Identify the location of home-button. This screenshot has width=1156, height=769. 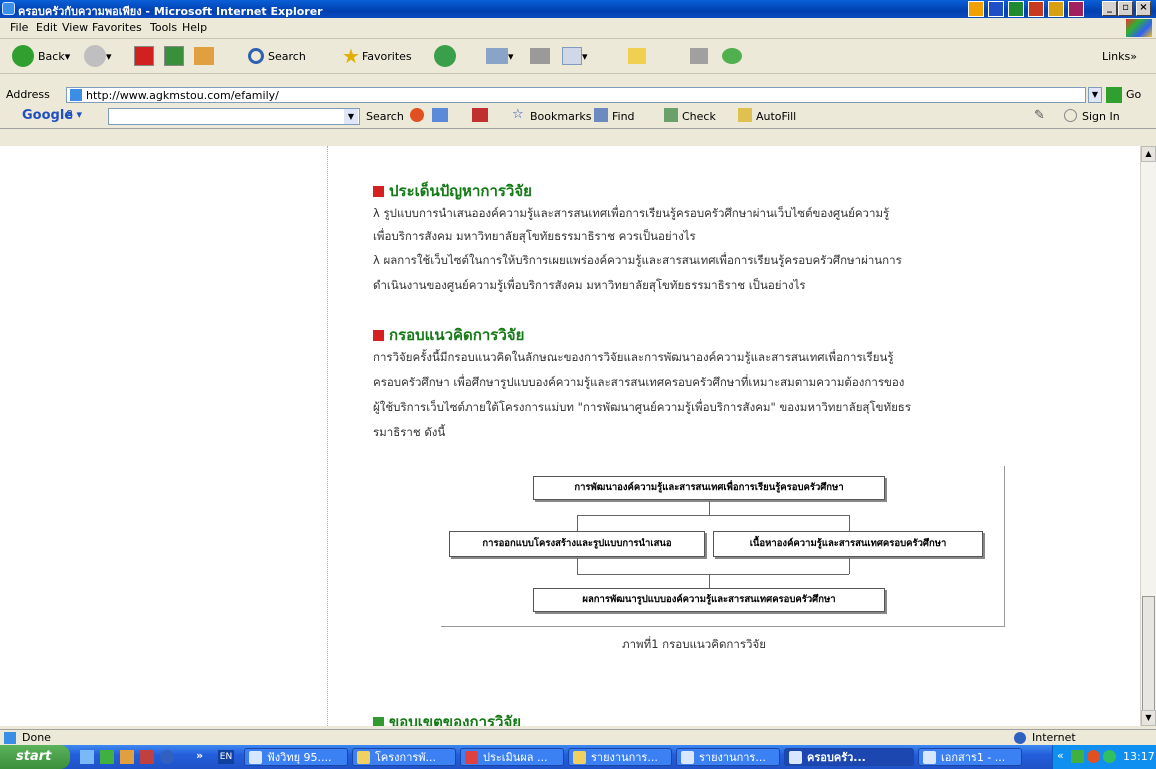
(204, 56).